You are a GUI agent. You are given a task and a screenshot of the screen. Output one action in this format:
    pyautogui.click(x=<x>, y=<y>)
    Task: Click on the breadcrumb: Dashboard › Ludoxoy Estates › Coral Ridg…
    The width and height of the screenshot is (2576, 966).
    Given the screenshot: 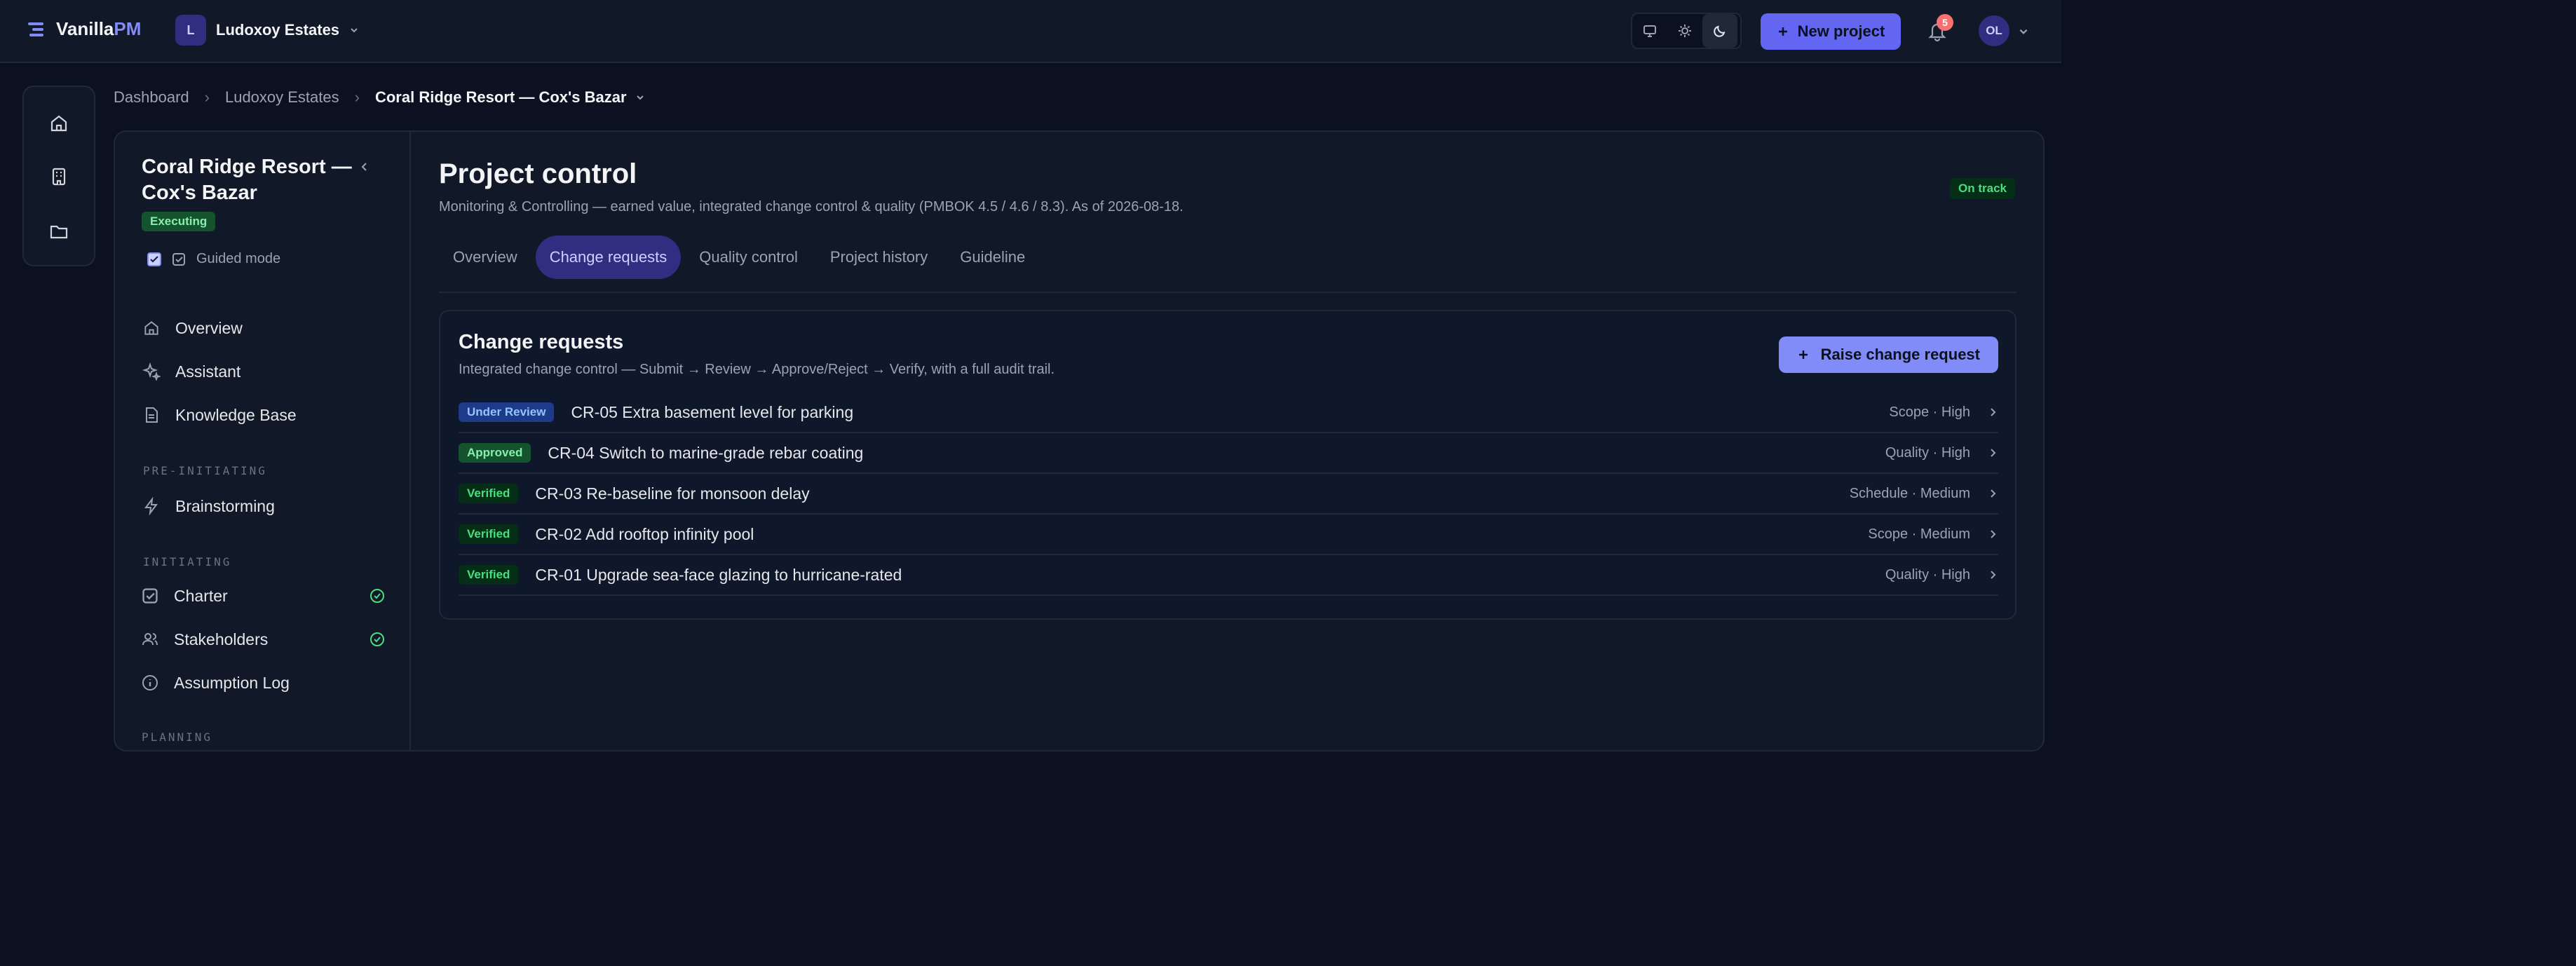 What is the action you would take?
    pyautogui.click(x=379, y=97)
    